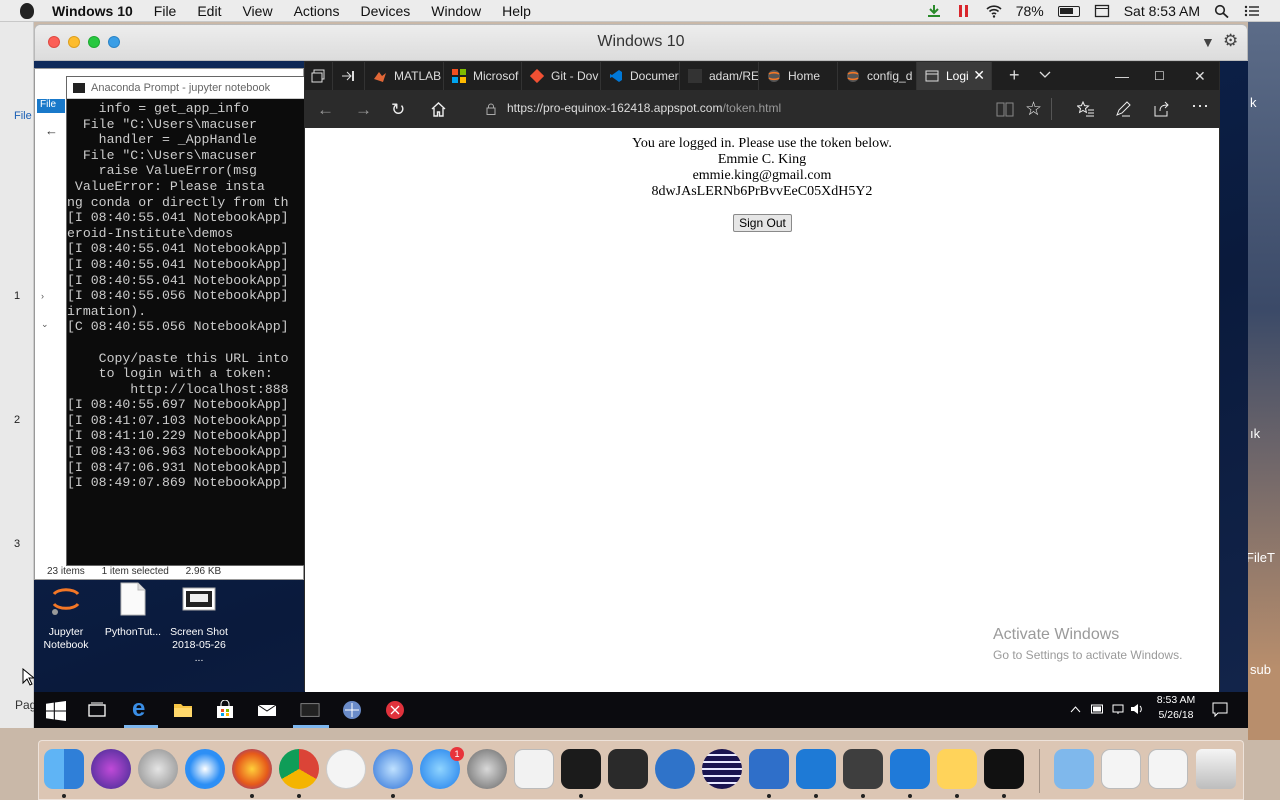 The width and height of the screenshot is (1280, 800). What do you see at coordinates (205, 769) in the screenshot?
I see `safari-compass-icon` at bounding box center [205, 769].